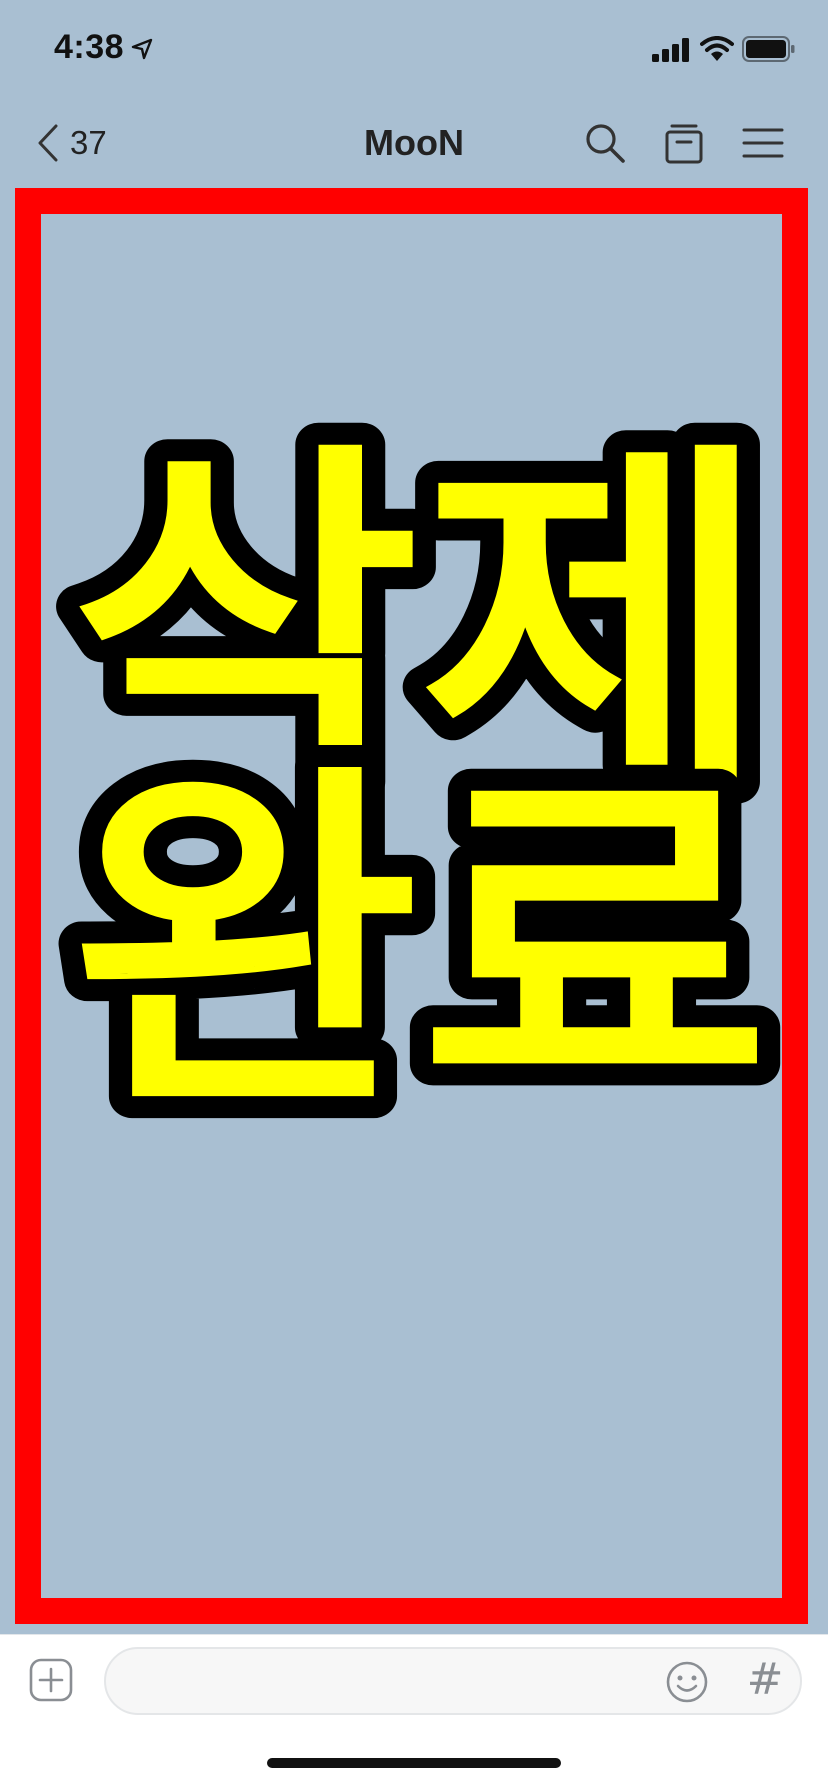 This screenshot has width=828, height=1792. I want to click on chevron-left-icon, so click(48, 143).